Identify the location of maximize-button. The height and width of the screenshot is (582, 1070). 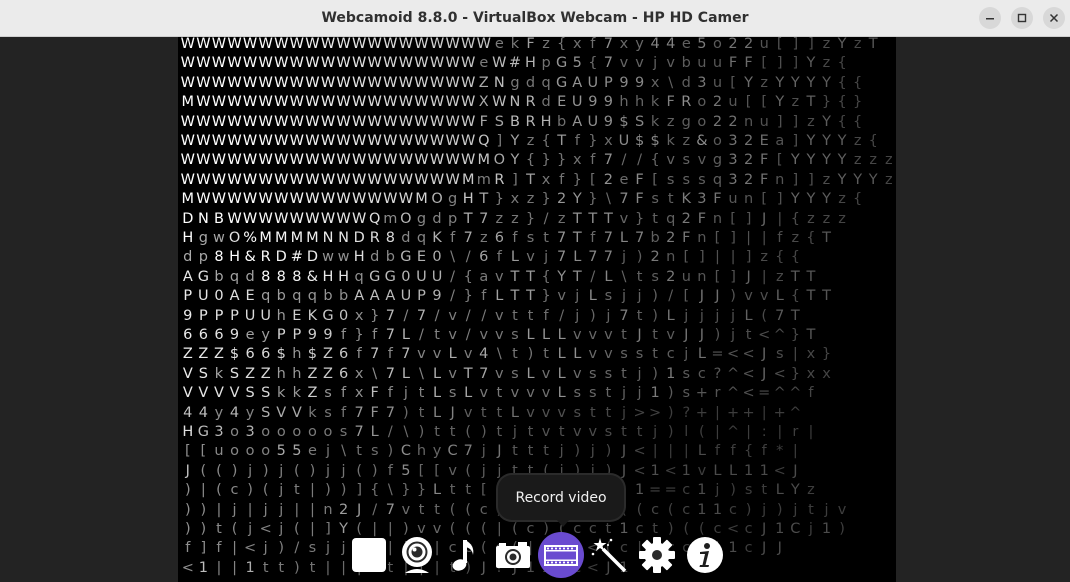
(1022, 18).